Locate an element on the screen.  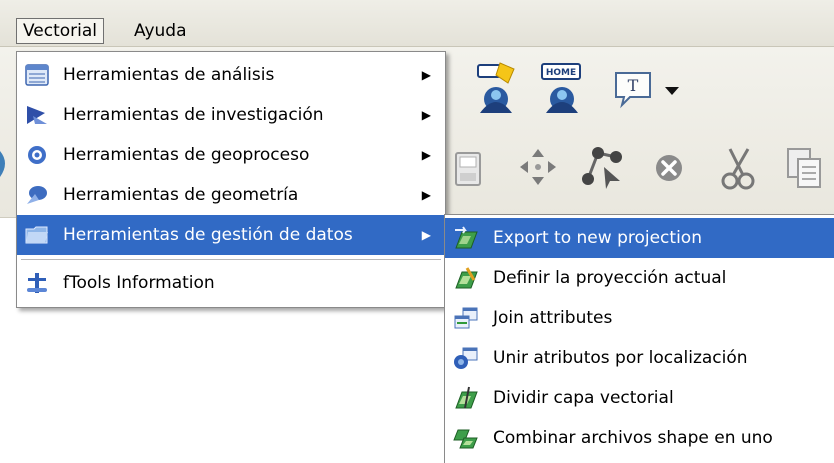
menu-item-label: Herramientas de geometría is located at coordinates (181, 195).